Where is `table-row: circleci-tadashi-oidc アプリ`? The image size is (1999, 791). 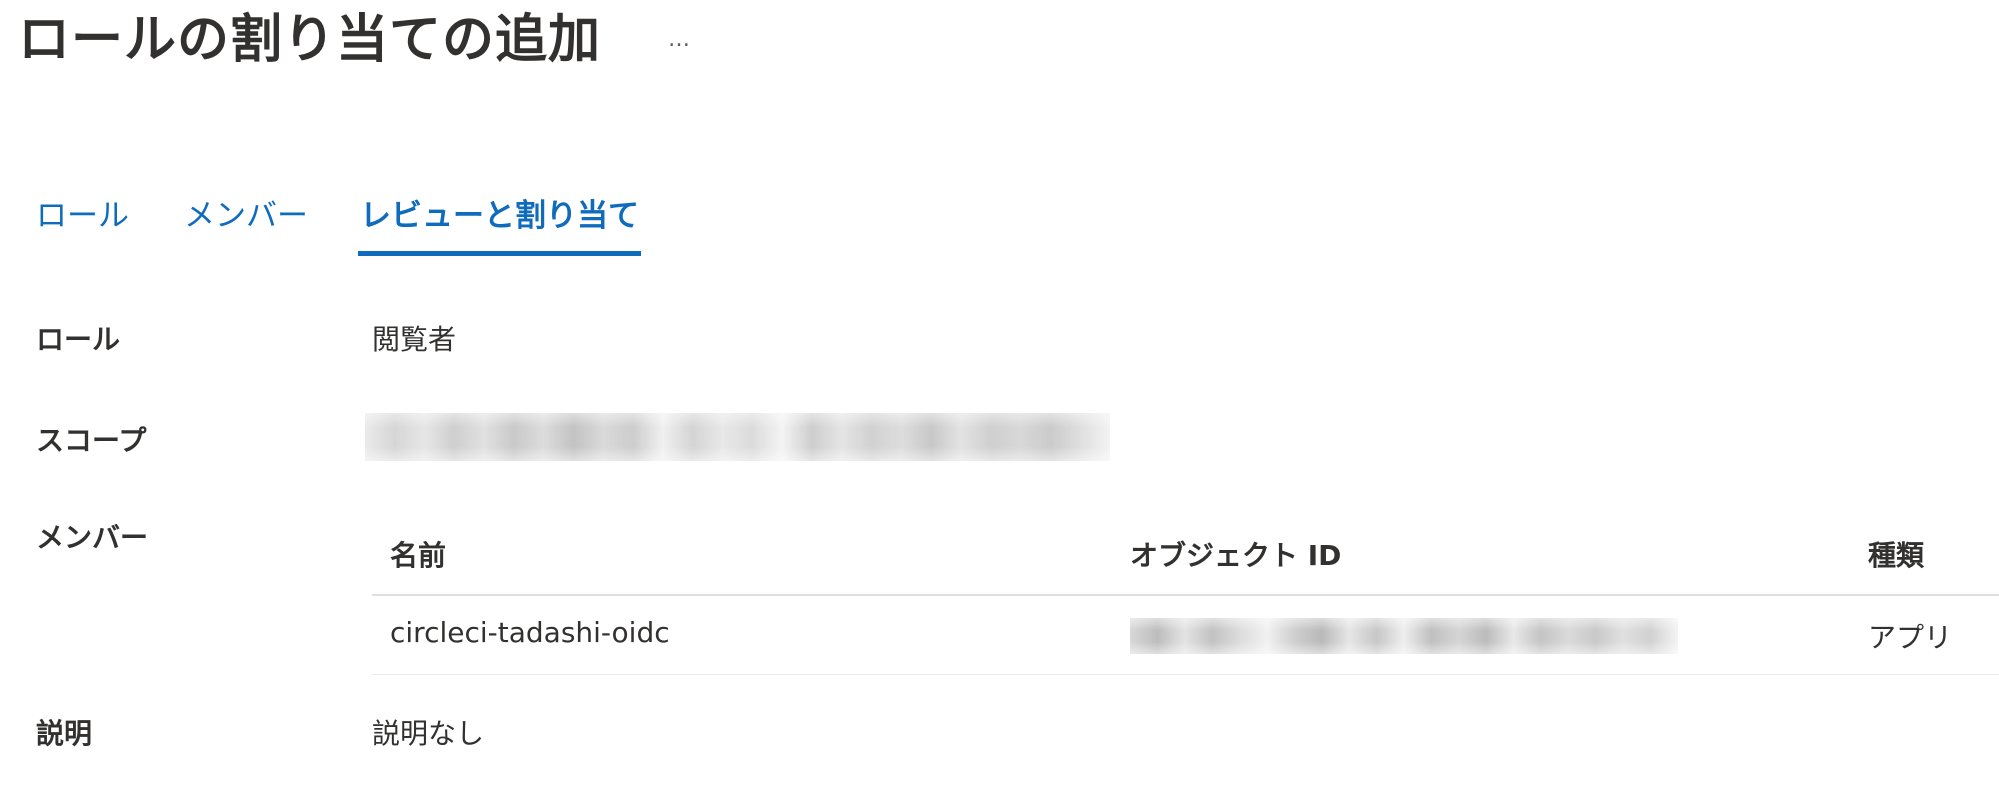 table-row: circleci-tadashi-oidc アプリ is located at coordinates (1185, 635).